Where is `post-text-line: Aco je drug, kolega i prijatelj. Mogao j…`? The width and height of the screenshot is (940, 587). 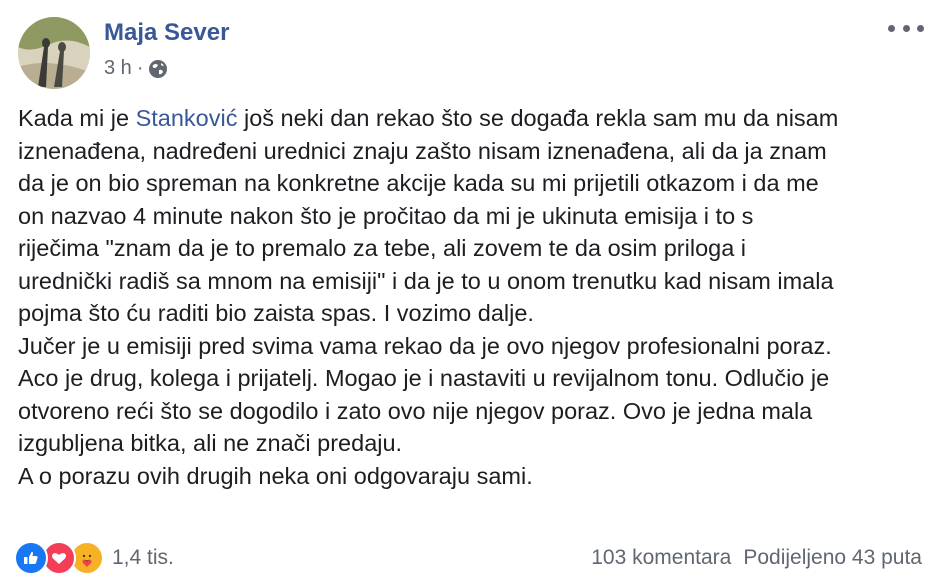
post-text-line: Aco je drug, kolega i prijatelj. Mogao j… is located at coordinates (424, 378).